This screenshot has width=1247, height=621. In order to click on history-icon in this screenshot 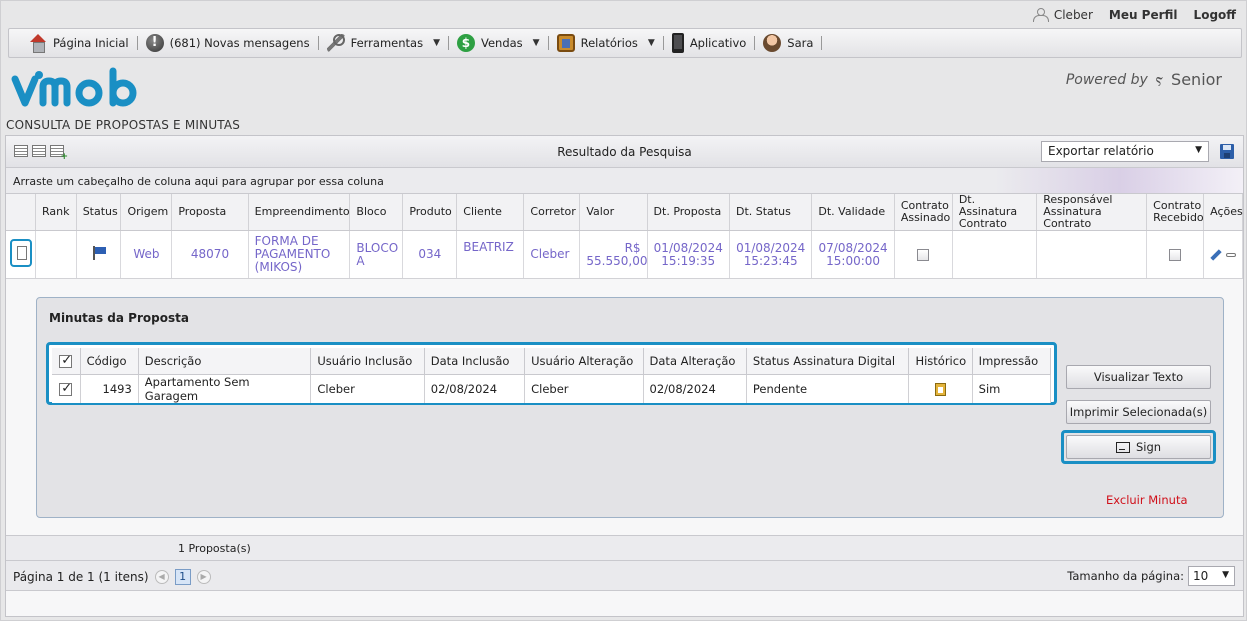, I will do `click(941, 389)`.